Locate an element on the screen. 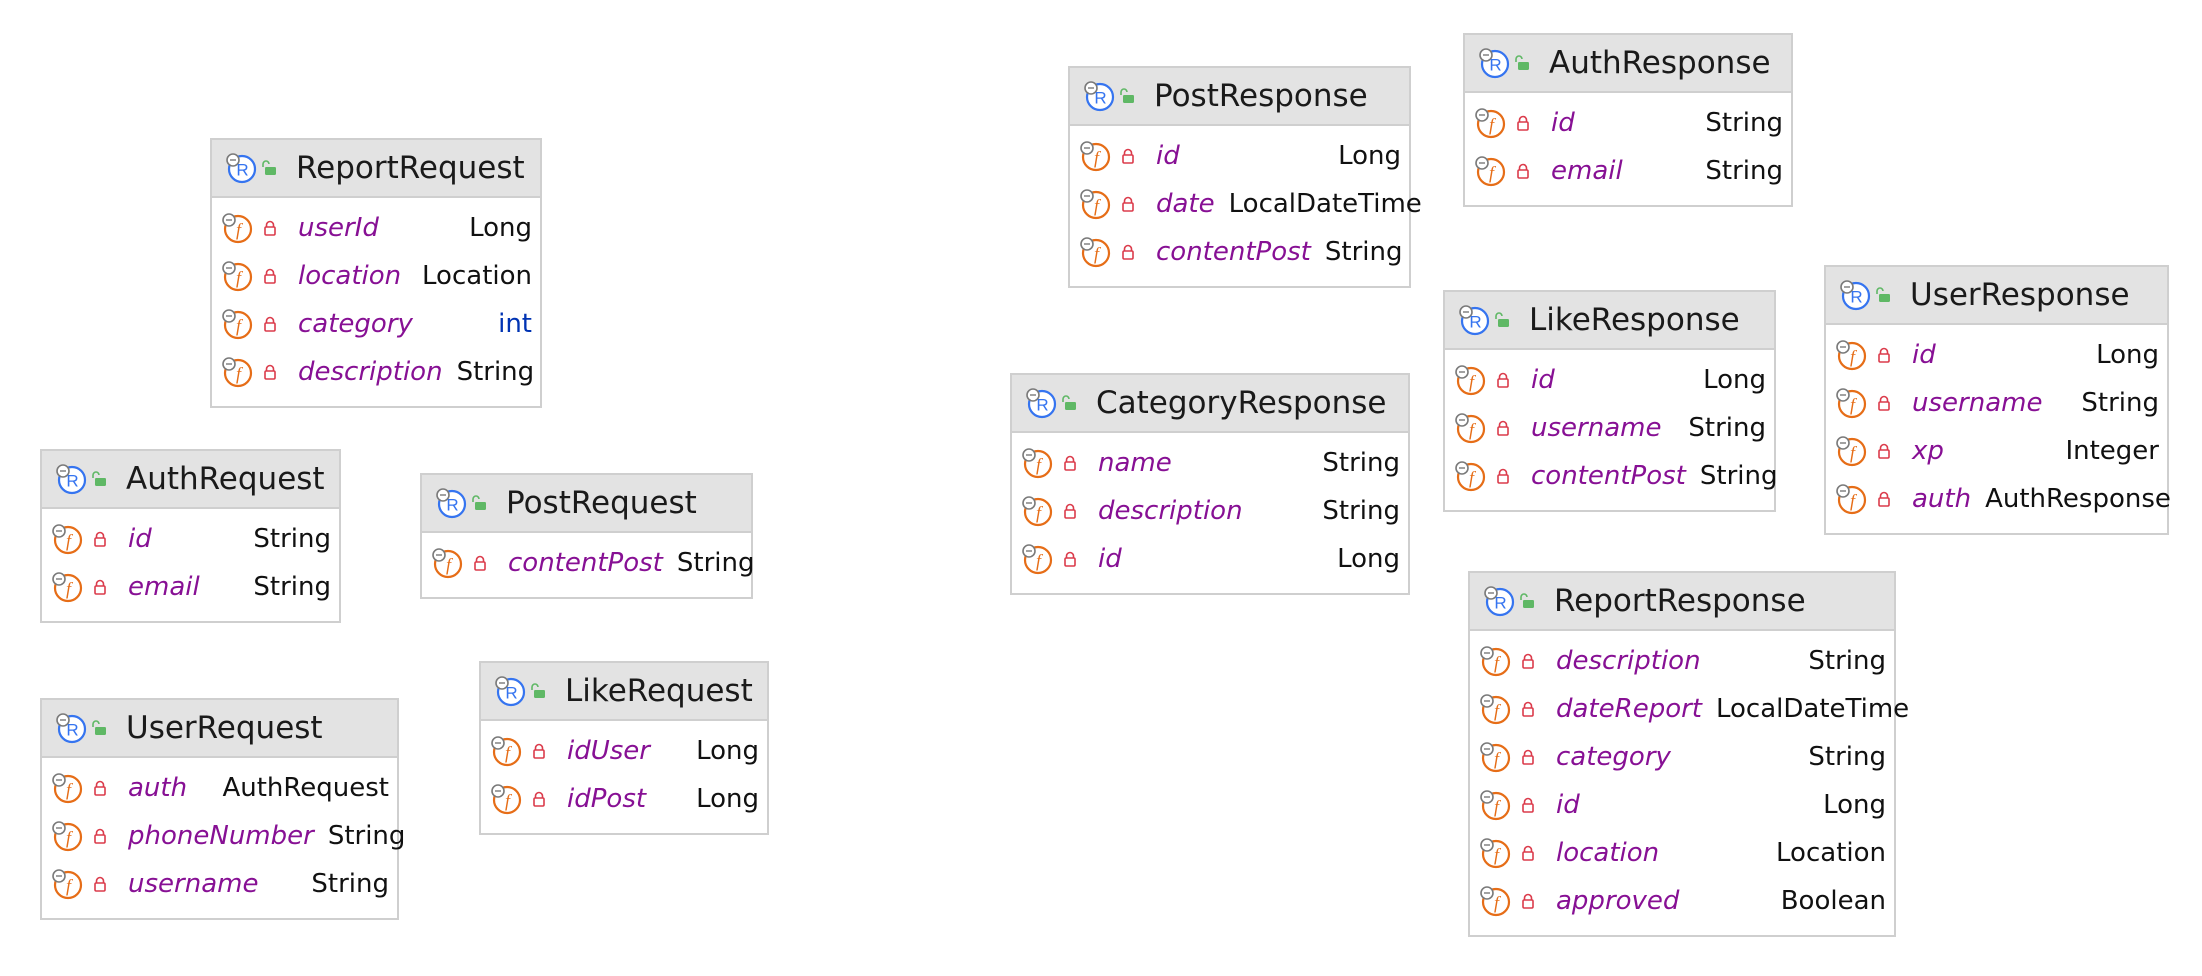 The height and width of the screenshot is (976, 2202). field-row: f auth AuthRequest is located at coordinates (219, 788).